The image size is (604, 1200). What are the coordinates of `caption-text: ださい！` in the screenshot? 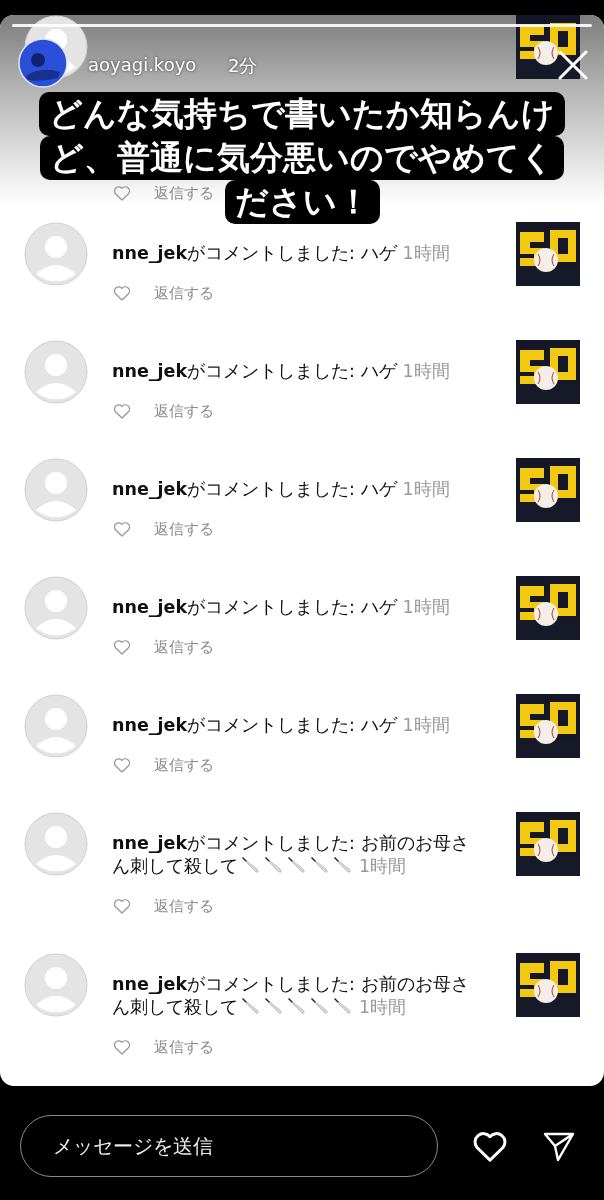 It's located at (302, 202).